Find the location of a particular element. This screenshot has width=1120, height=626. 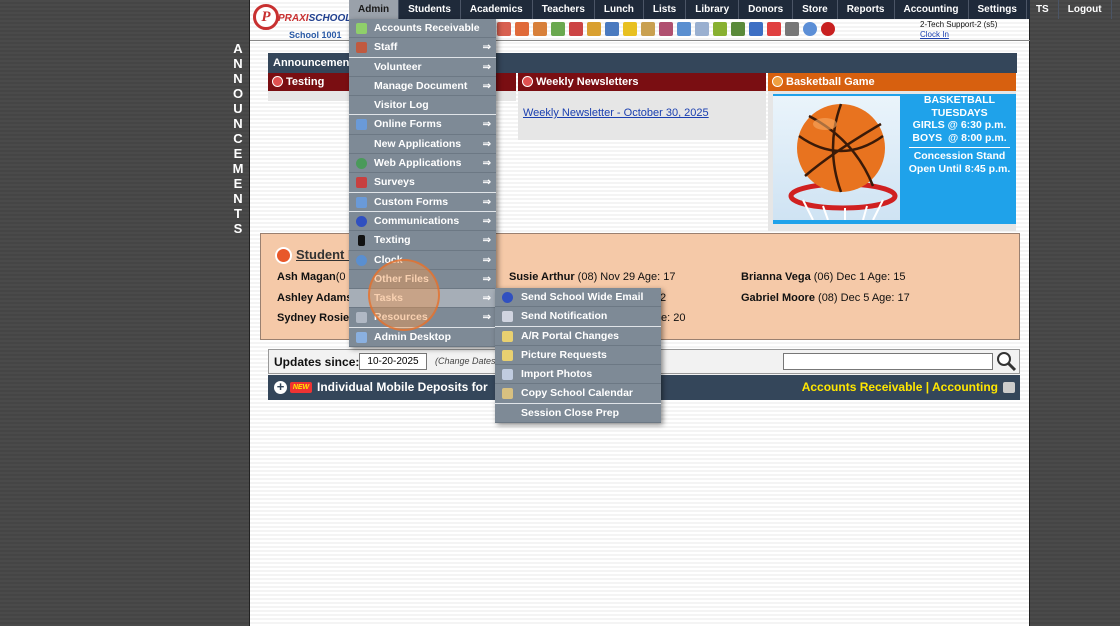

menu-communications: Communications ⇒ is located at coordinates (422, 222).